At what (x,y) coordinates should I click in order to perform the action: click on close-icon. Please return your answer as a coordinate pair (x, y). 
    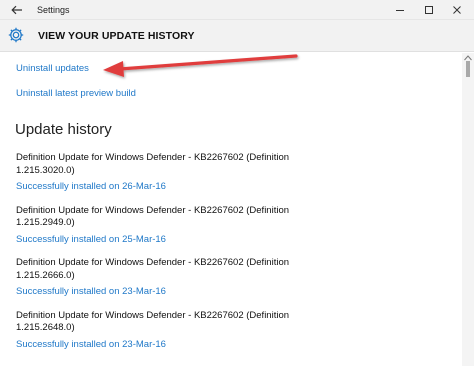
    Looking at the image, I should click on (457, 10).